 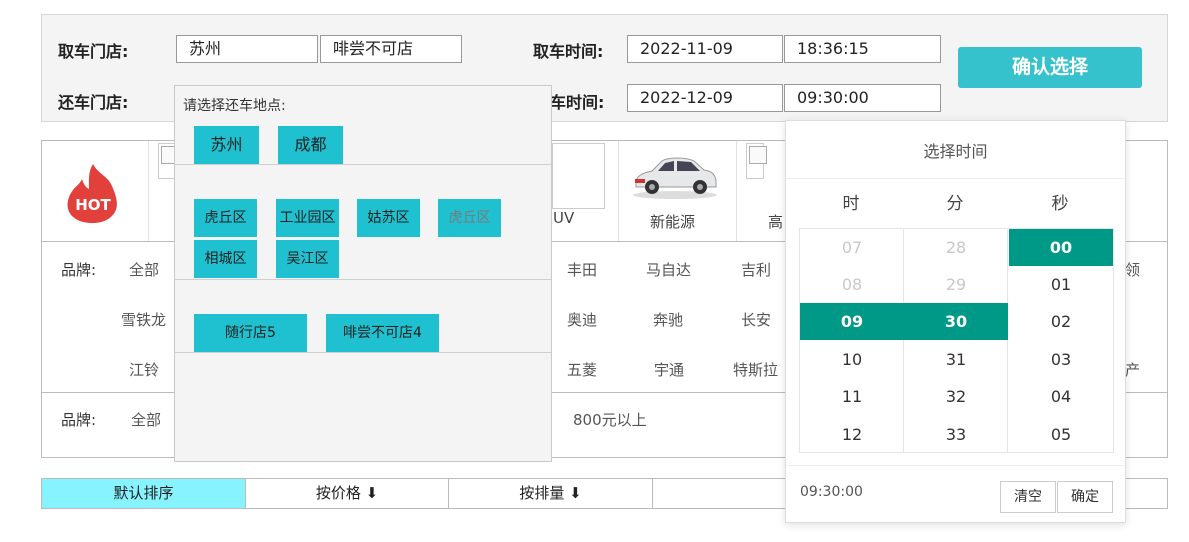 What do you see at coordinates (225, 218) in the screenshot?
I see `district-chip: 虎丘区` at bounding box center [225, 218].